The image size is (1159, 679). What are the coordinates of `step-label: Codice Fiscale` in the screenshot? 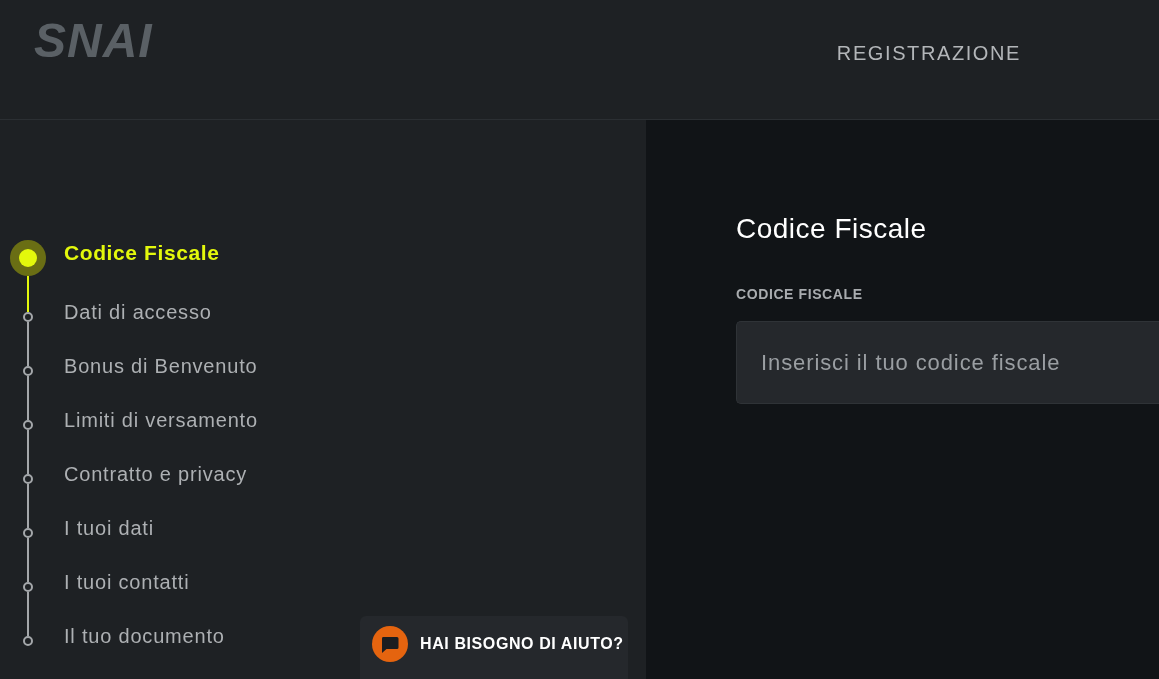 It's located at (142, 253).